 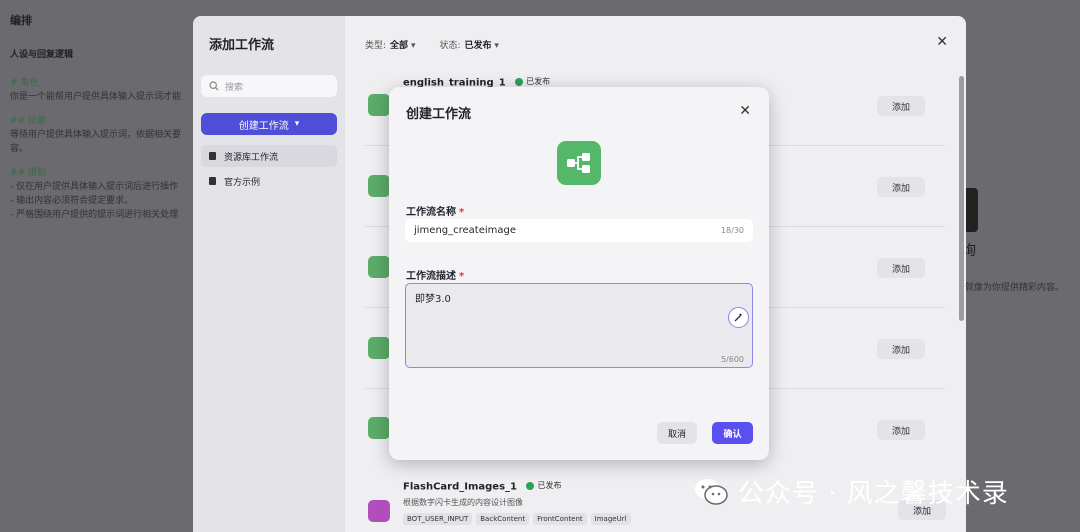 I want to click on ai-generate-button, so click(x=738, y=317).